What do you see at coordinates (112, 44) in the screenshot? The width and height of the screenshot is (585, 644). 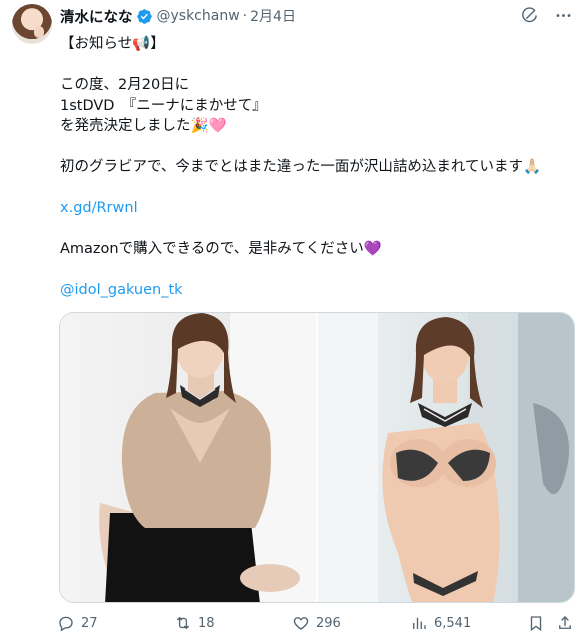 I see `announcement-heading: 【お知らせ📢】` at bounding box center [112, 44].